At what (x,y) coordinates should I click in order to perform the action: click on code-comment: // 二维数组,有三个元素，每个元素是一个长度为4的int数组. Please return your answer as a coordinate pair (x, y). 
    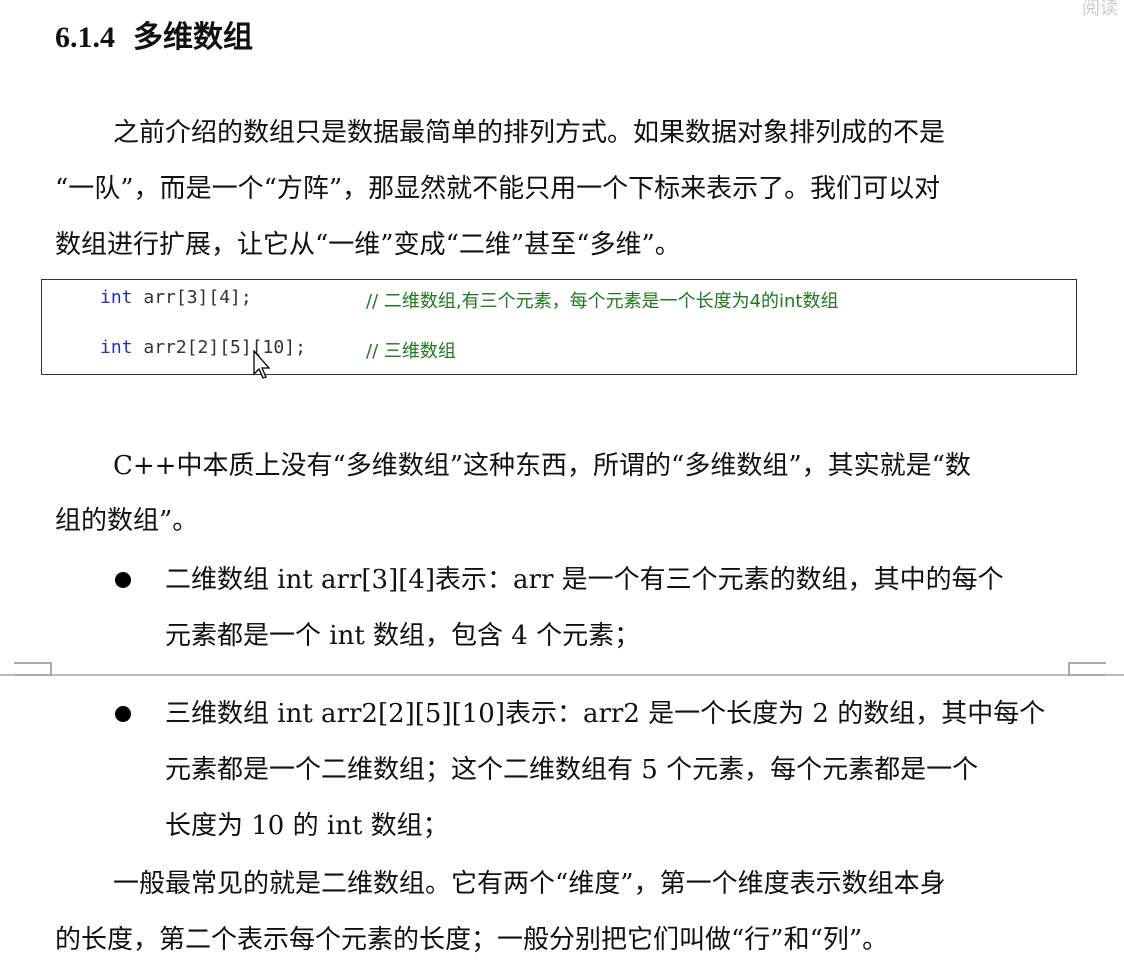
    Looking at the image, I should click on (602, 301).